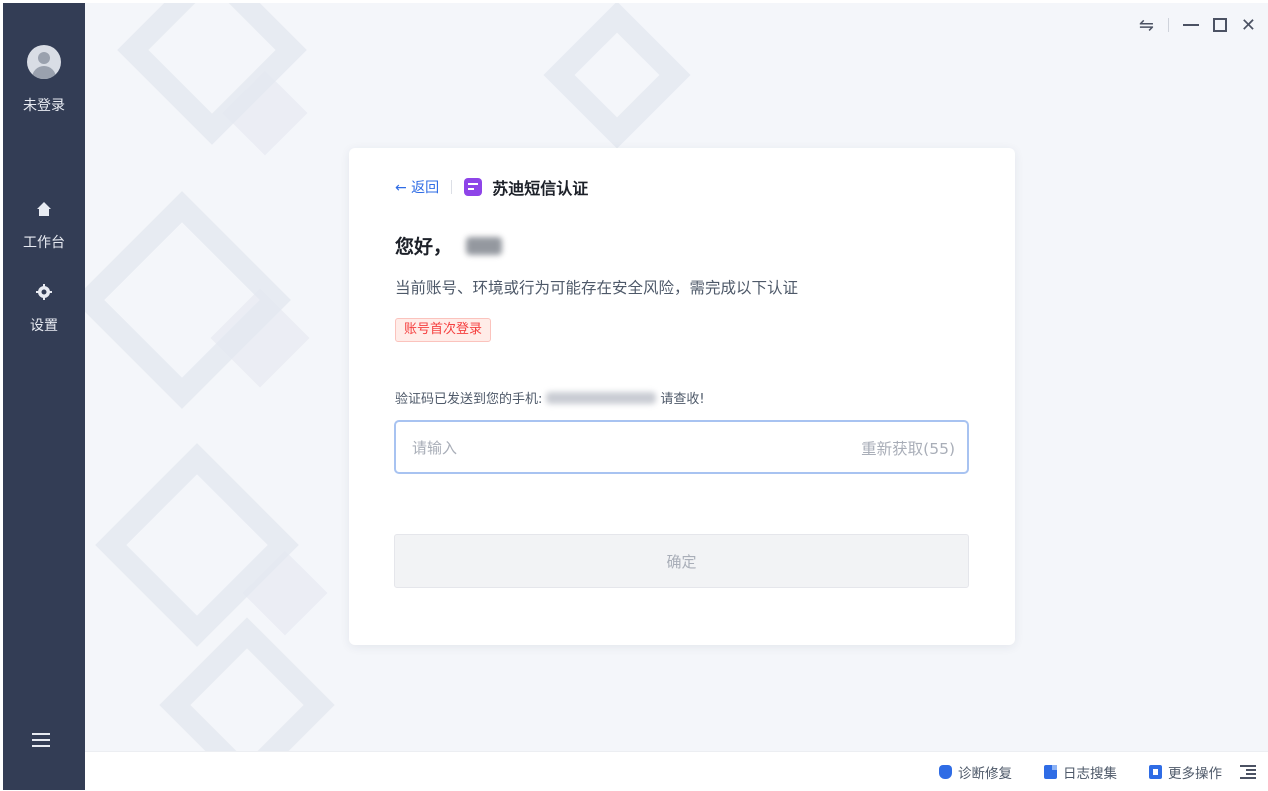 This screenshot has width=1268, height=791. I want to click on back-button: ← 返回, so click(417, 187).